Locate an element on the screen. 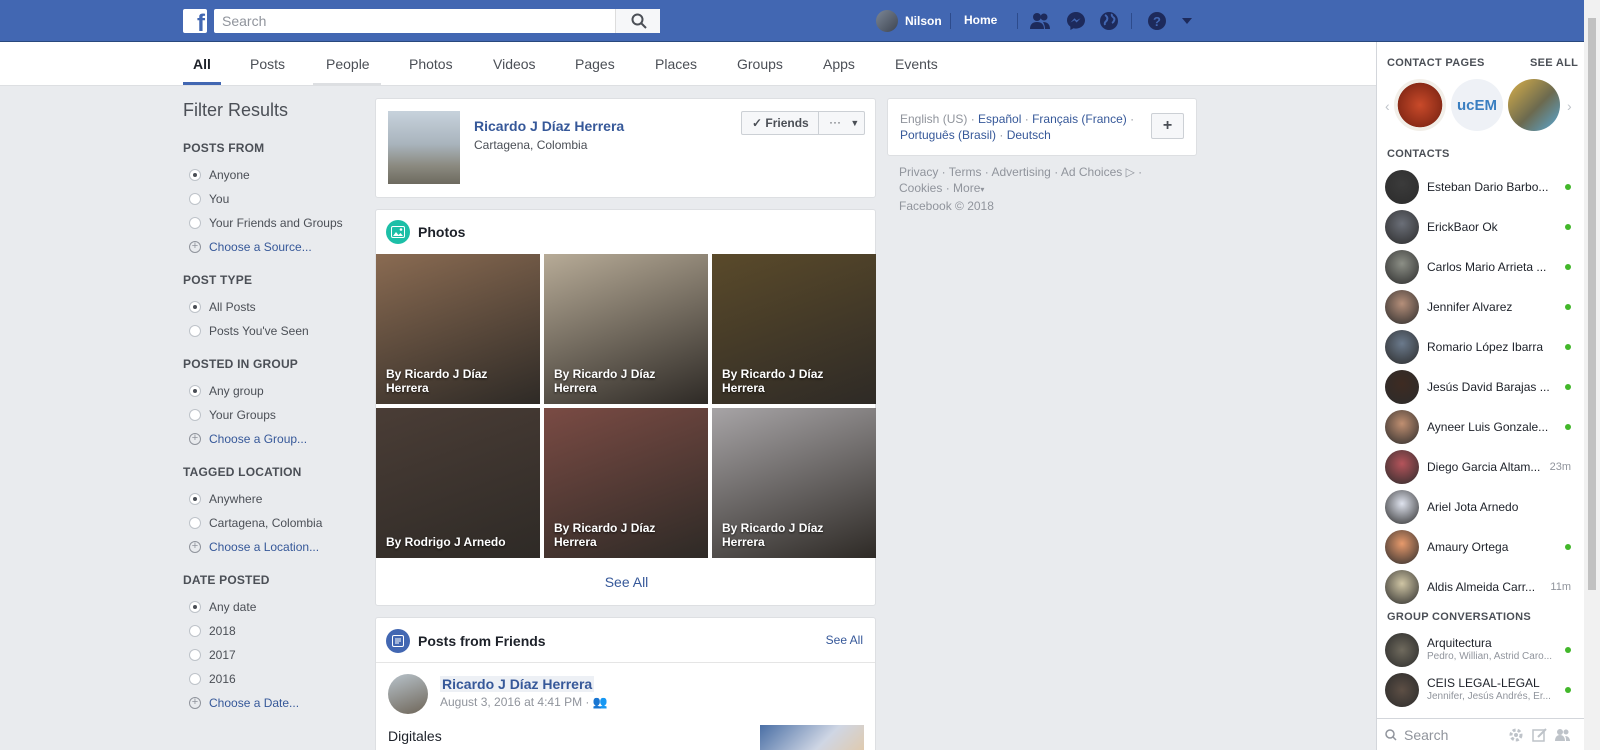 Image resolution: width=1600 pixels, height=750 pixels. footer-link: Ad Choices is located at coordinates (1091, 172).